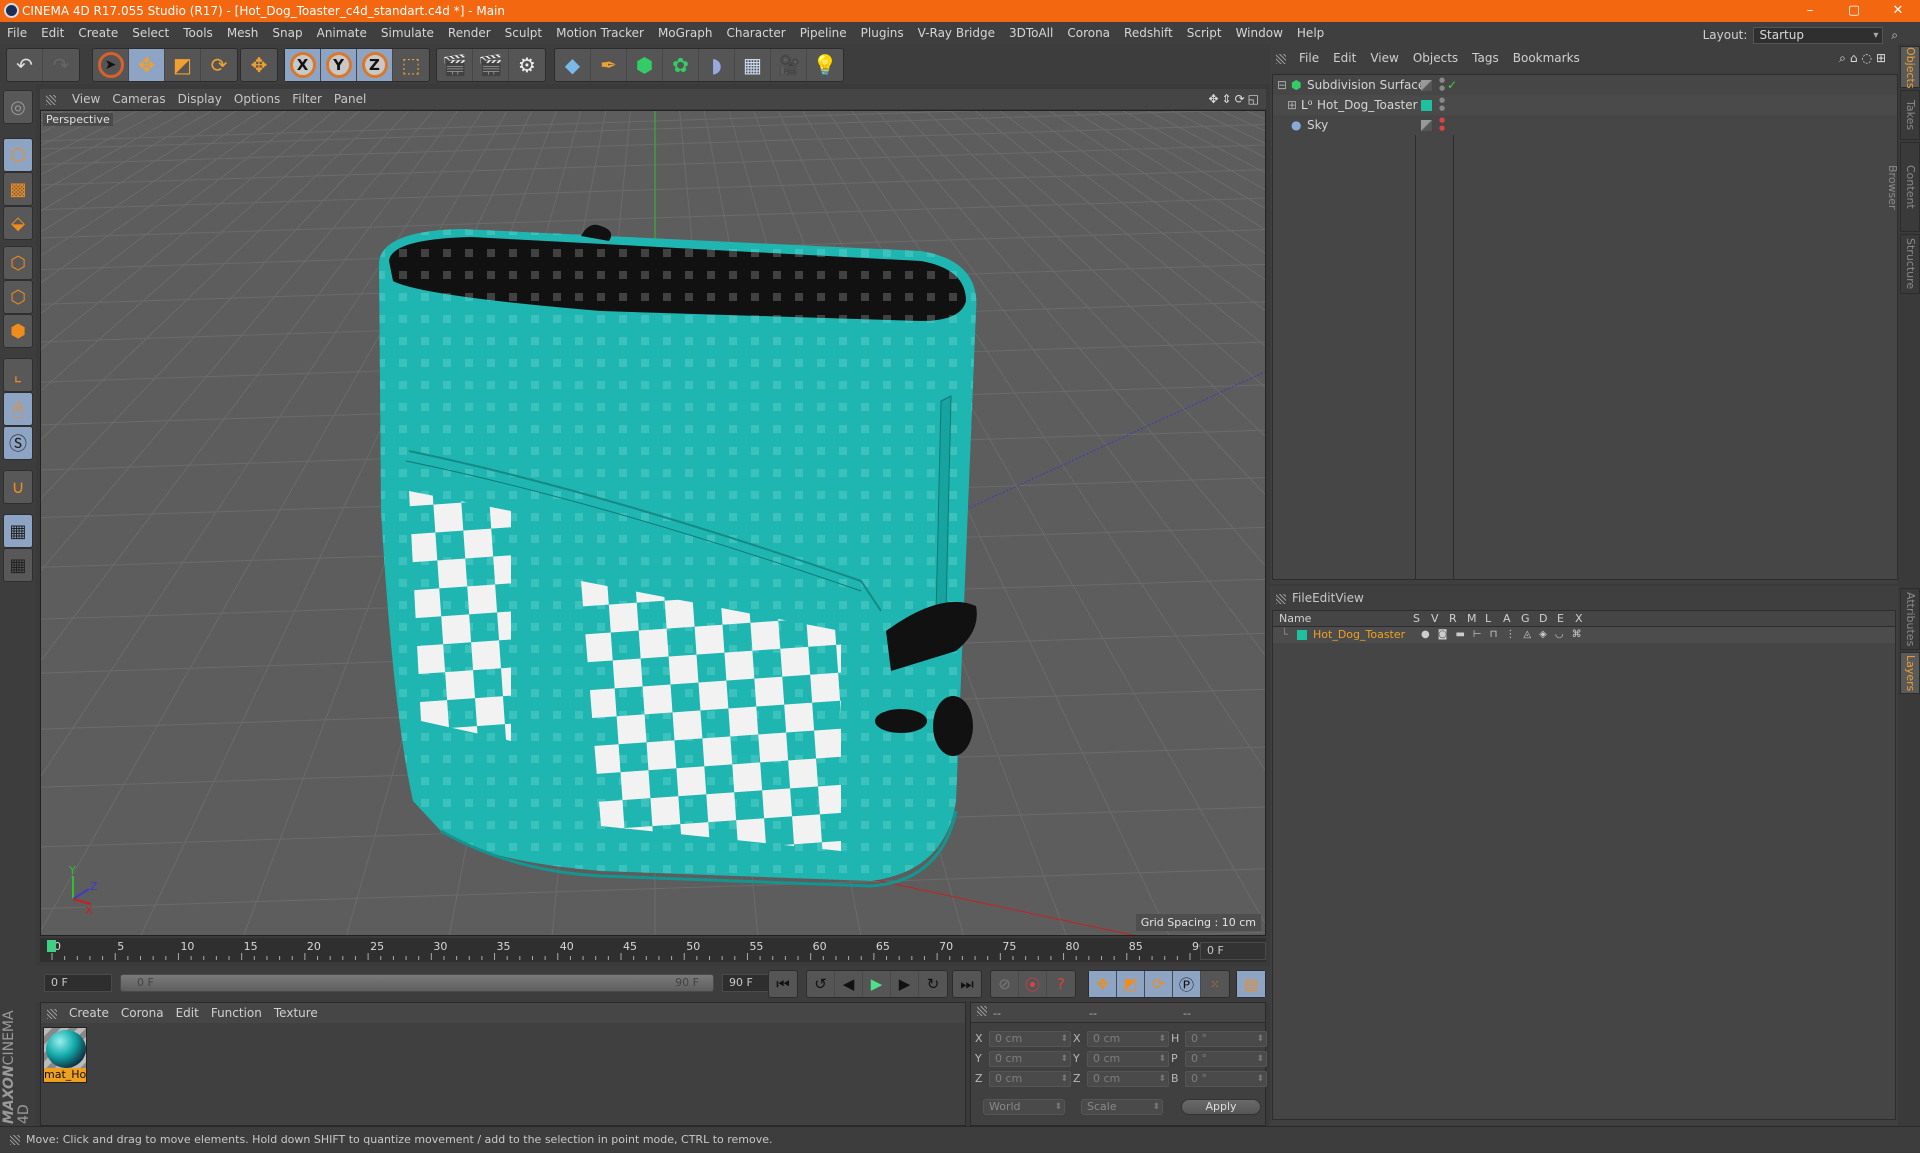  Describe the element at coordinates (825, 65) in the screenshot. I see `light-icon: 💡` at that location.